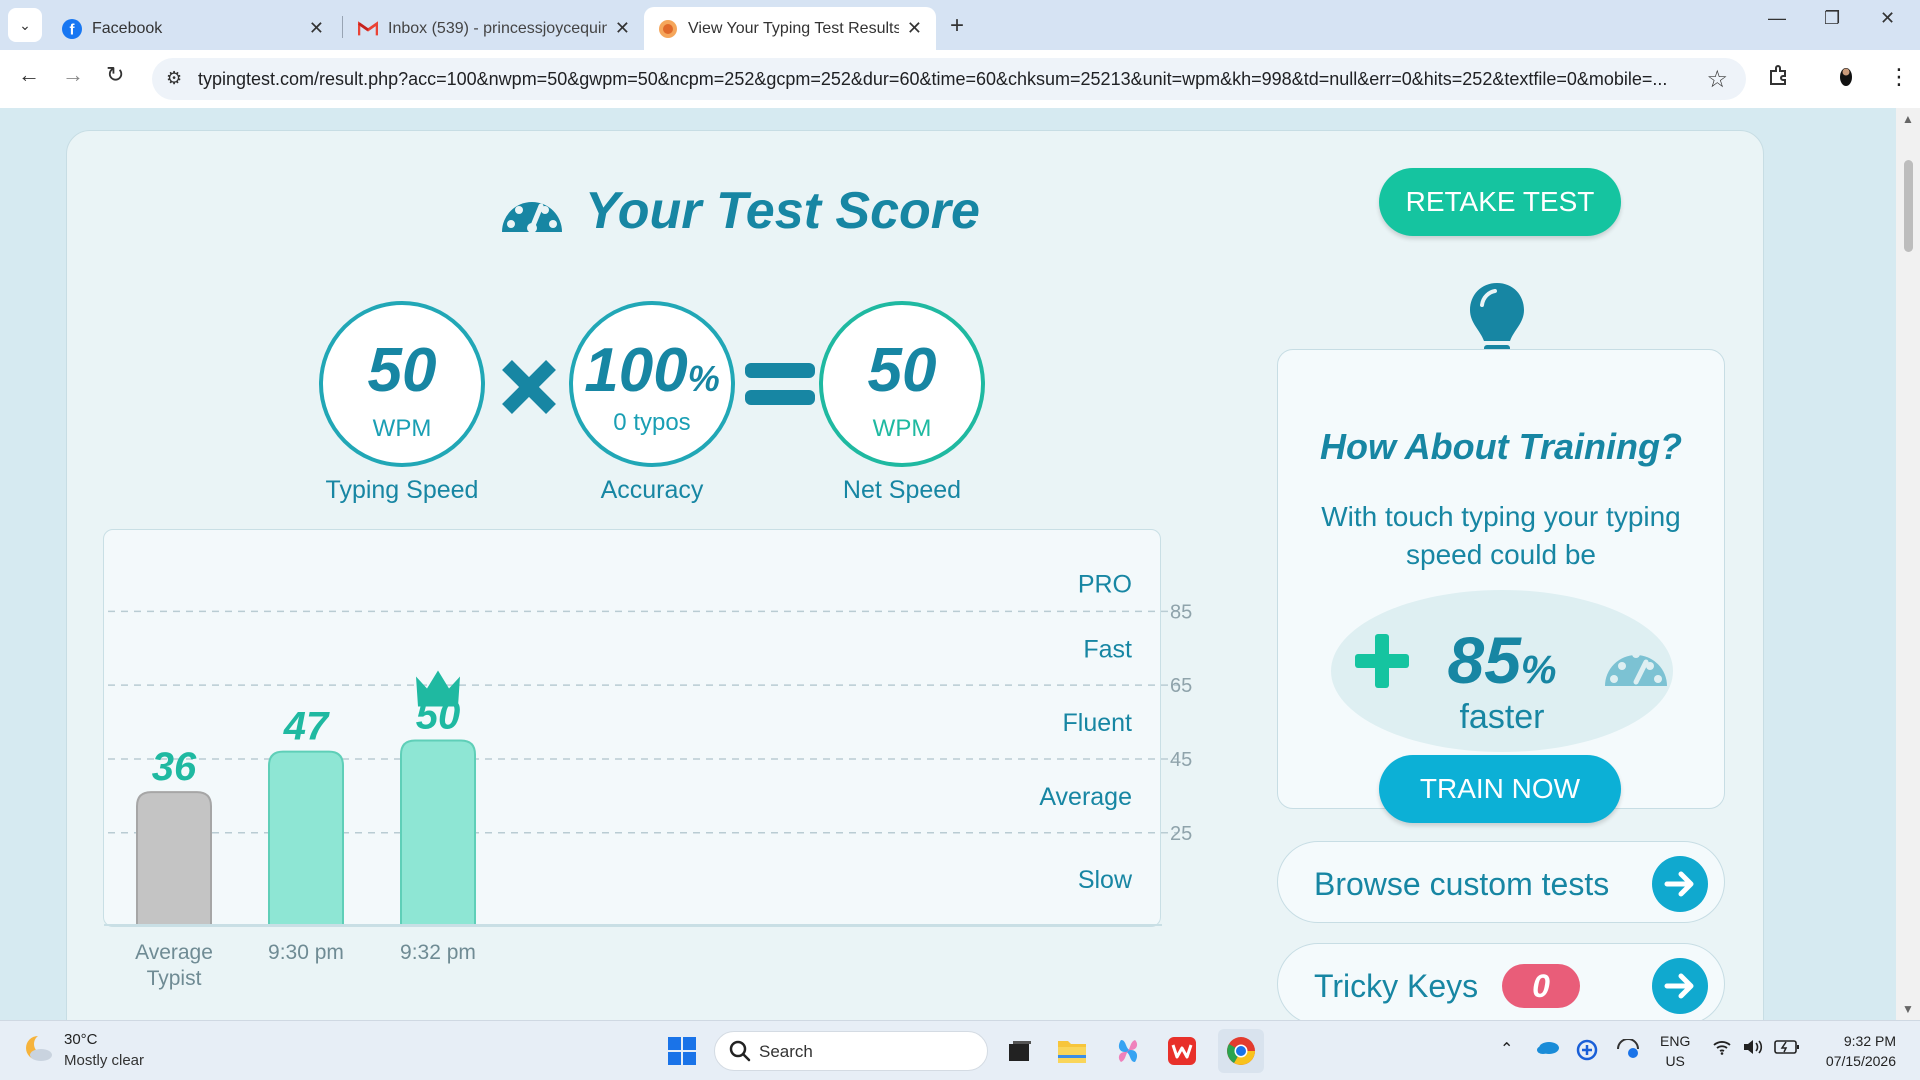 The image size is (1920, 1080). What do you see at coordinates (1753, 1049) in the screenshot?
I see `volume-icon` at bounding box center [1753, 1049].